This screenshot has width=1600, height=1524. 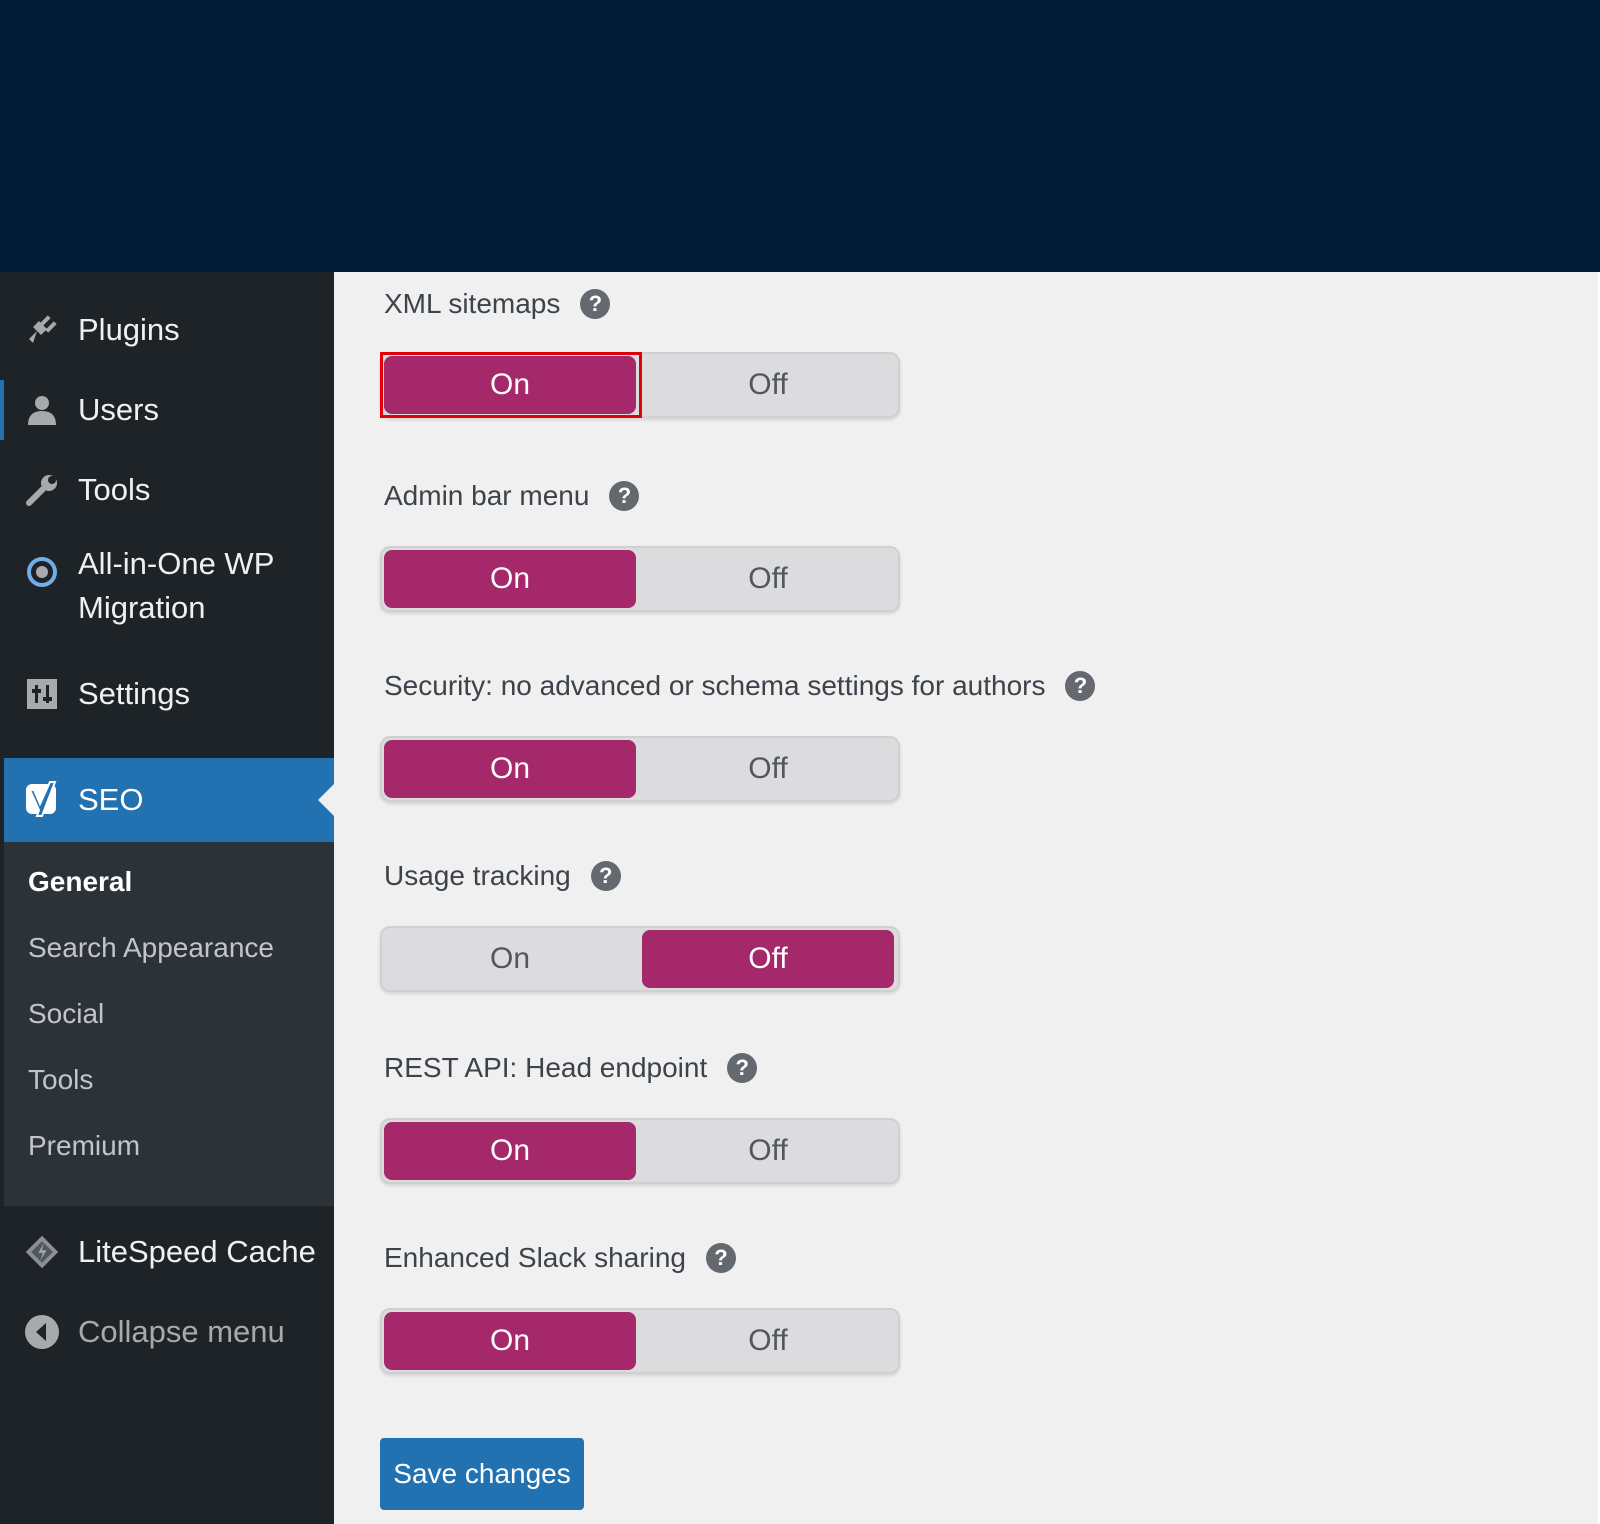 I want to click on setting-title-admin-bar-menu: Admin bar menu ?, so click(x=512, y=496).